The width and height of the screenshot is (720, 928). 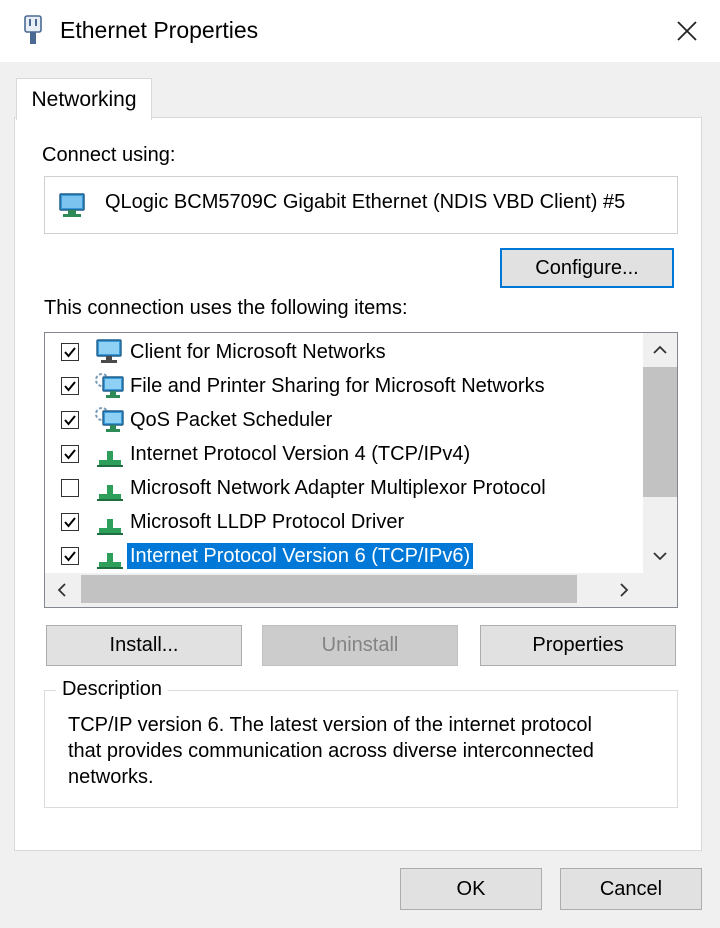 I want to click on network-adapter-icon, so click(x=72, y=205).